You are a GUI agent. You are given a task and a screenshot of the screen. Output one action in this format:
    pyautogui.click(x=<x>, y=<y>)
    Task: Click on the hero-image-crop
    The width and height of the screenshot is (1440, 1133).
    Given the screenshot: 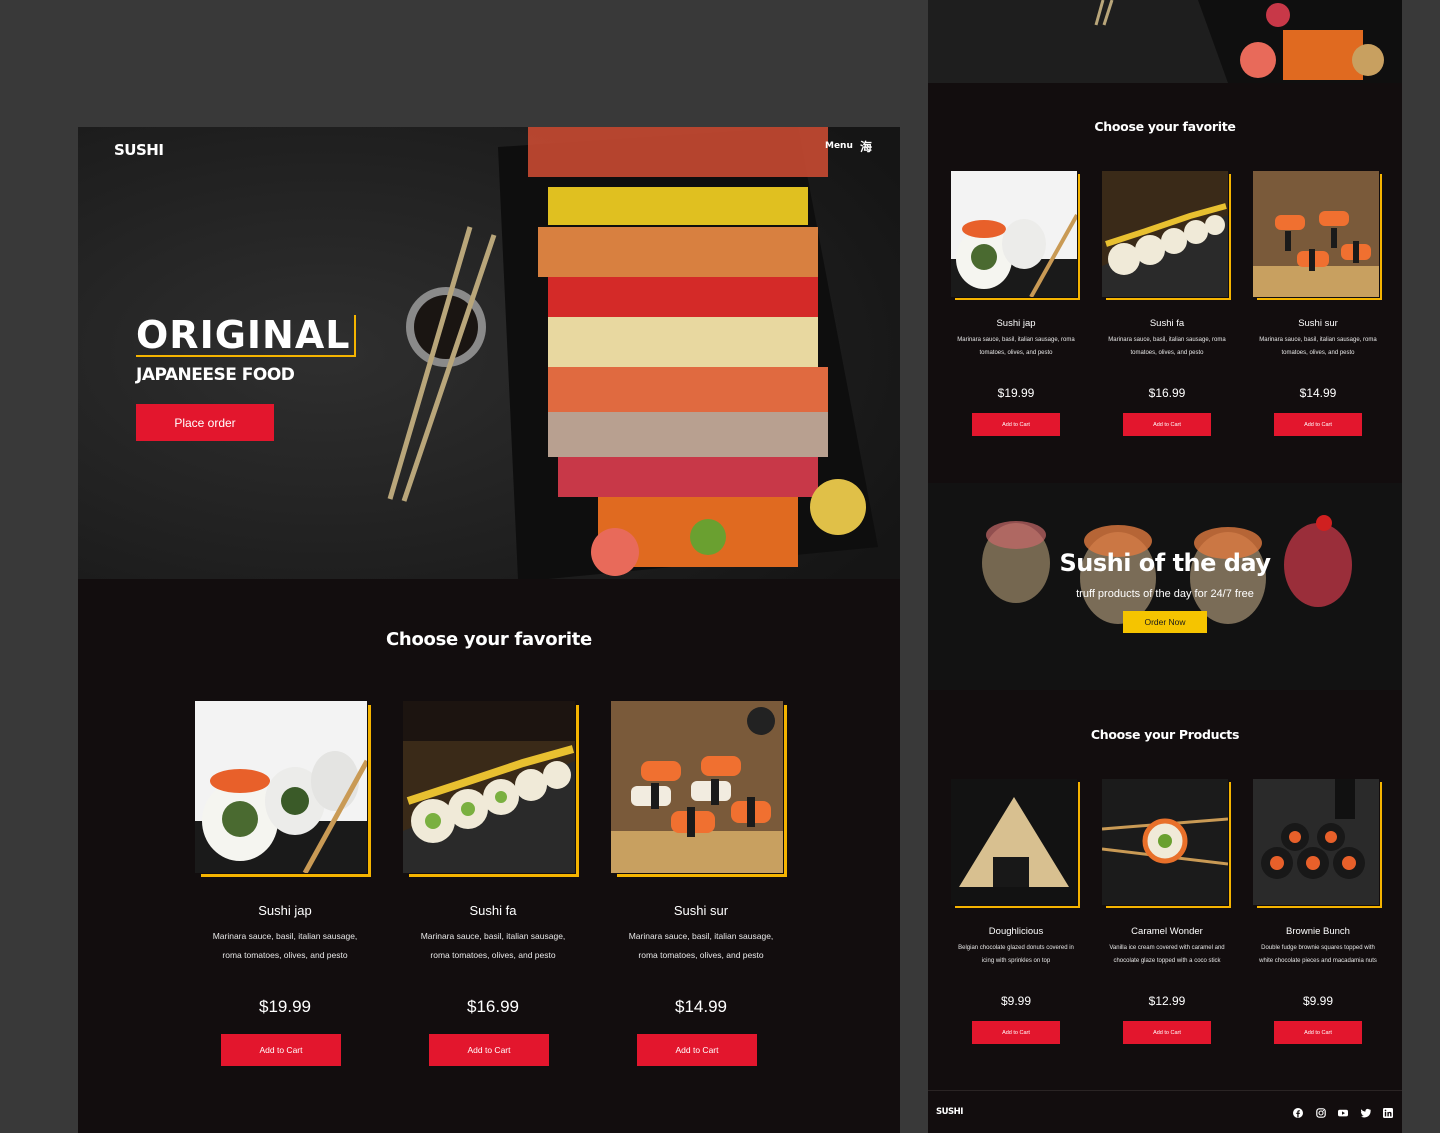 What is the action you would take?
    pyautogui.click(x=1165, y=41)
    